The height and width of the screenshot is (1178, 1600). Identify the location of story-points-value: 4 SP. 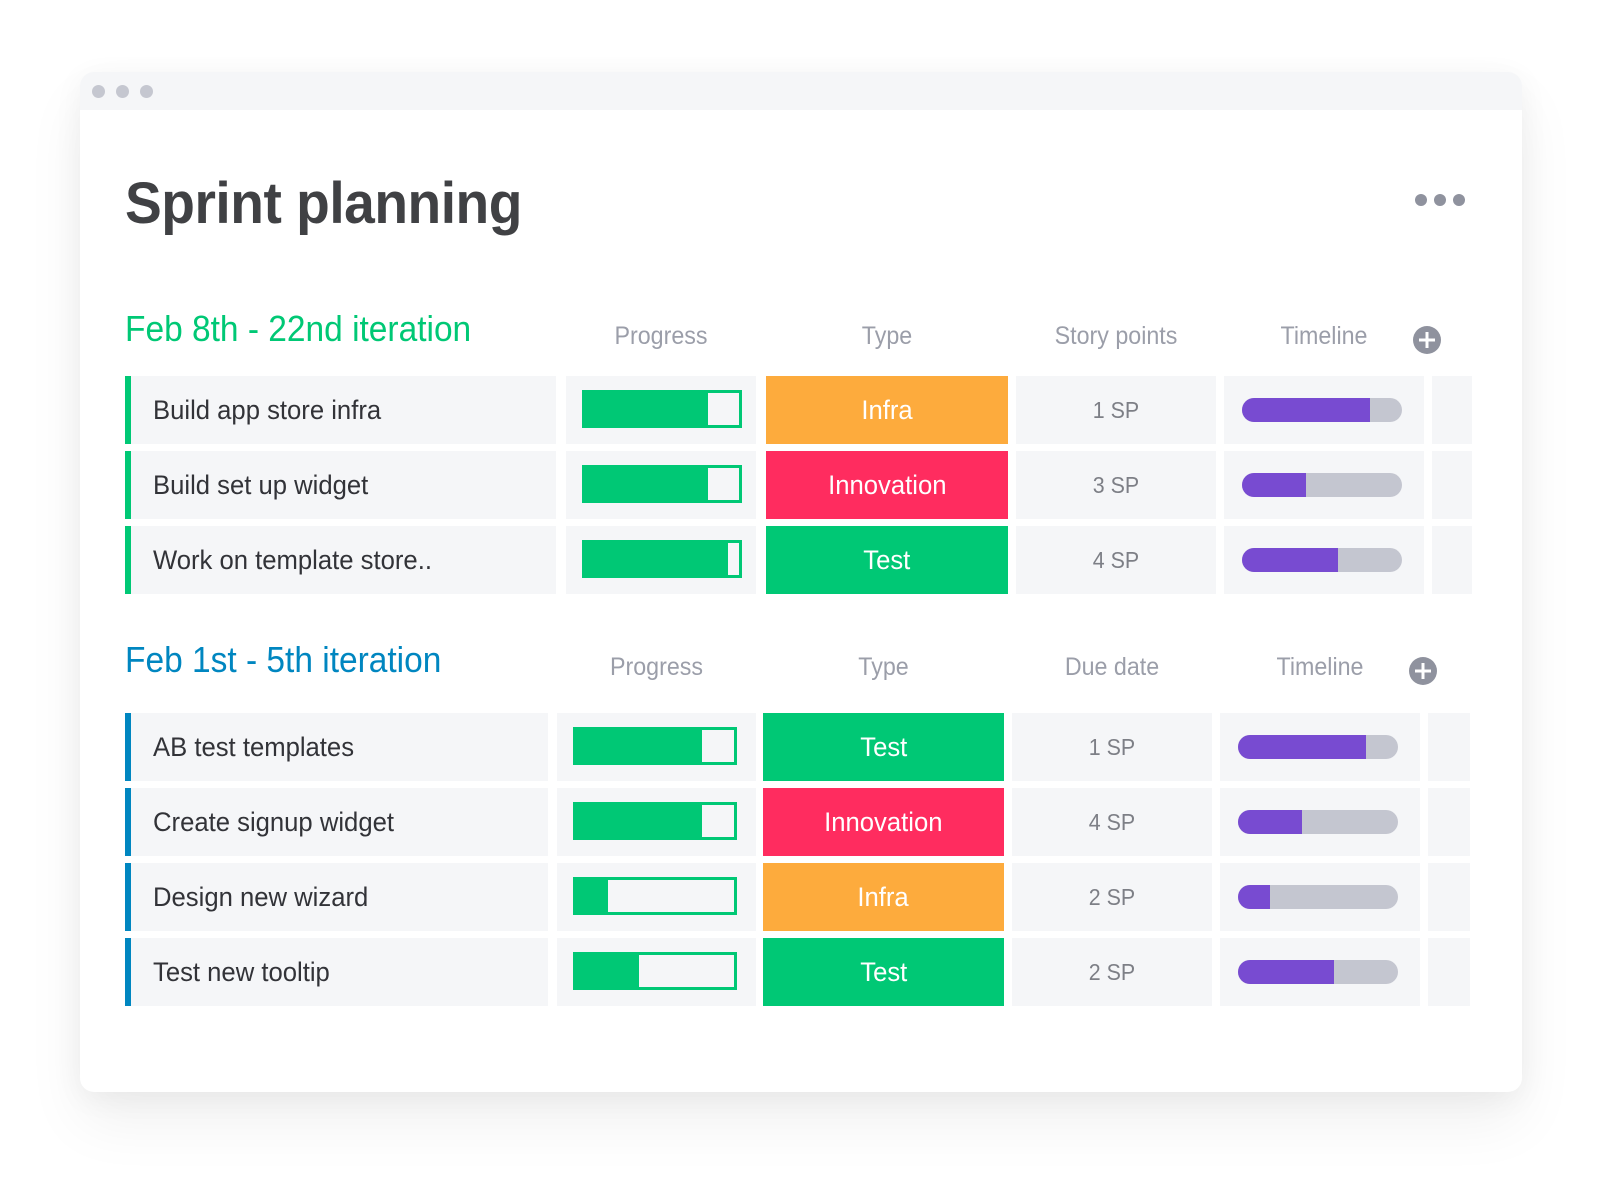
(1116, 559).